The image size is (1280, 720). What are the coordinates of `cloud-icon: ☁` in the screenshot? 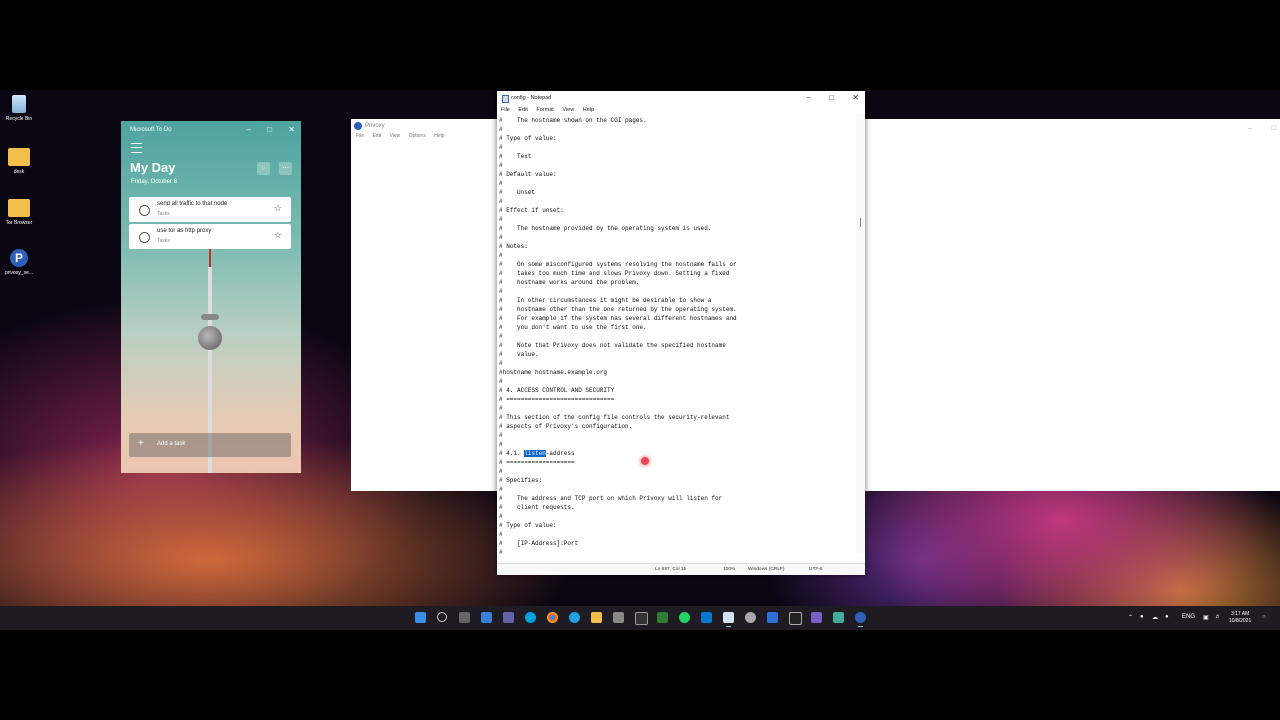 It's located at (1155, 617).